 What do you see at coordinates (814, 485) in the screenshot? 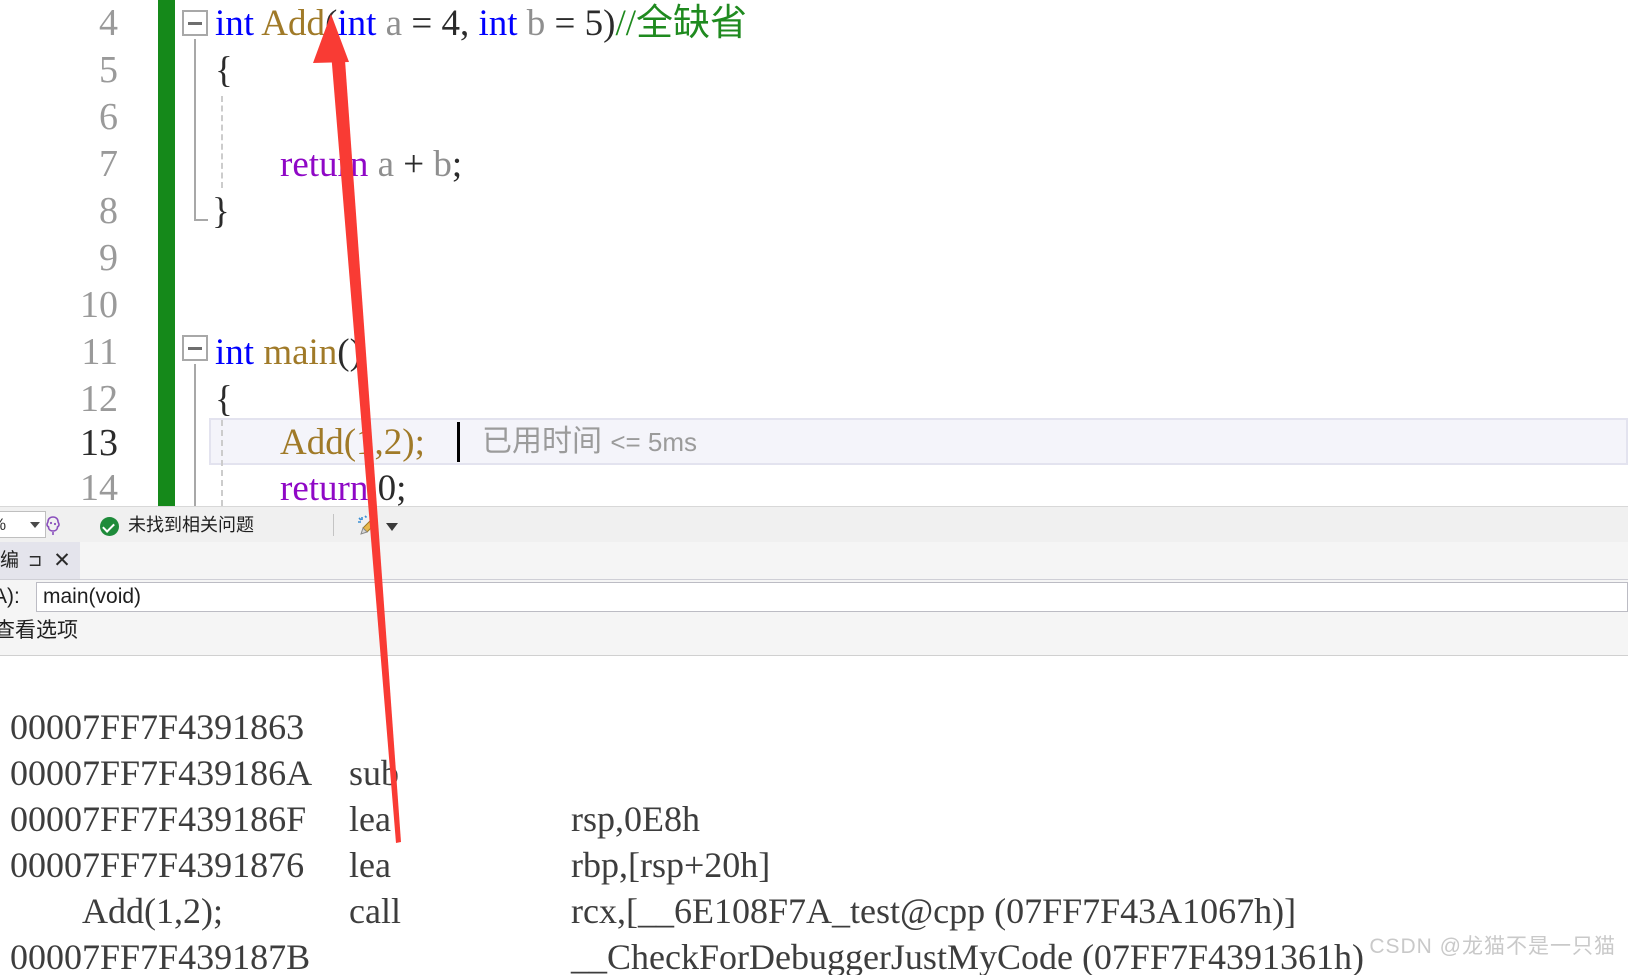
I see `editor-line: 14` at bounding box center [814, 485].